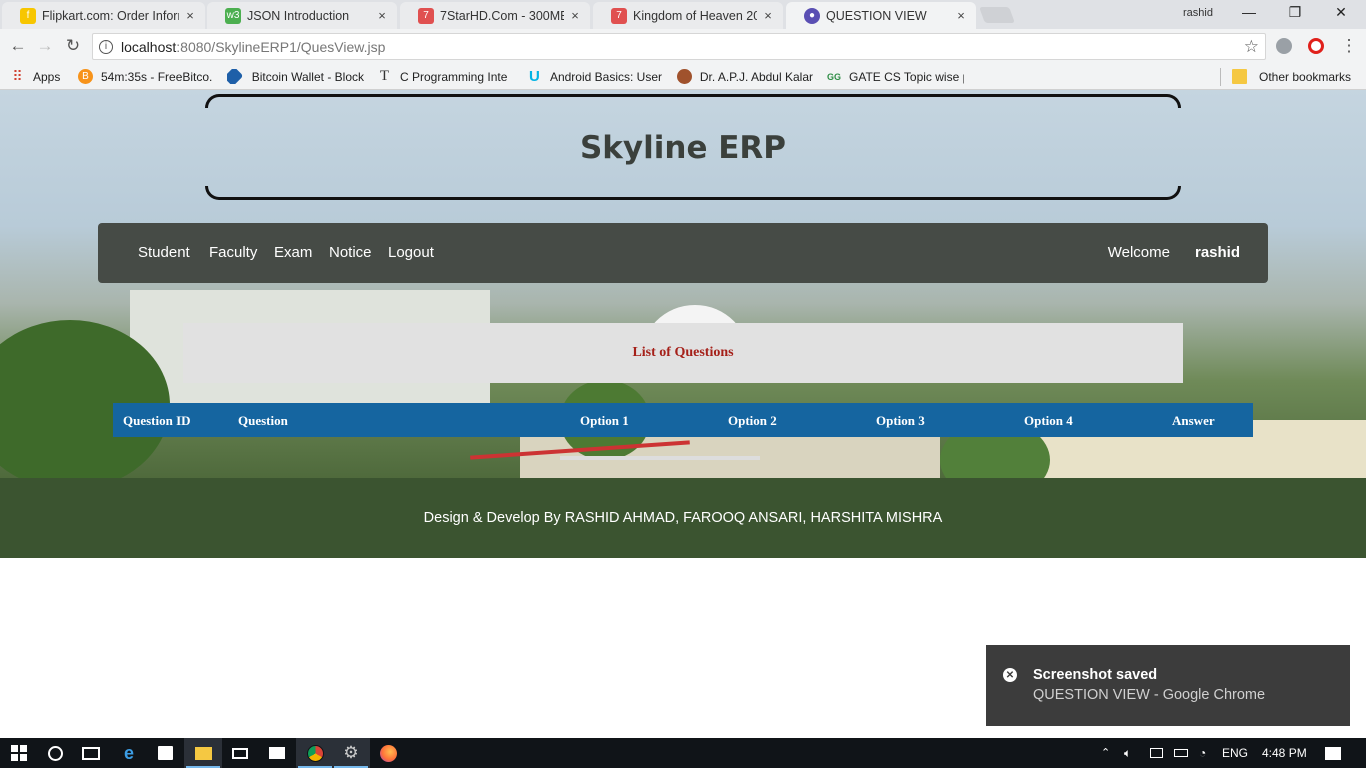 The width and height of the screenshot is (1366, 768). Describe the element at coordinates (263, 420) in the screenshot. I see `column-header-question: Question` at that location.